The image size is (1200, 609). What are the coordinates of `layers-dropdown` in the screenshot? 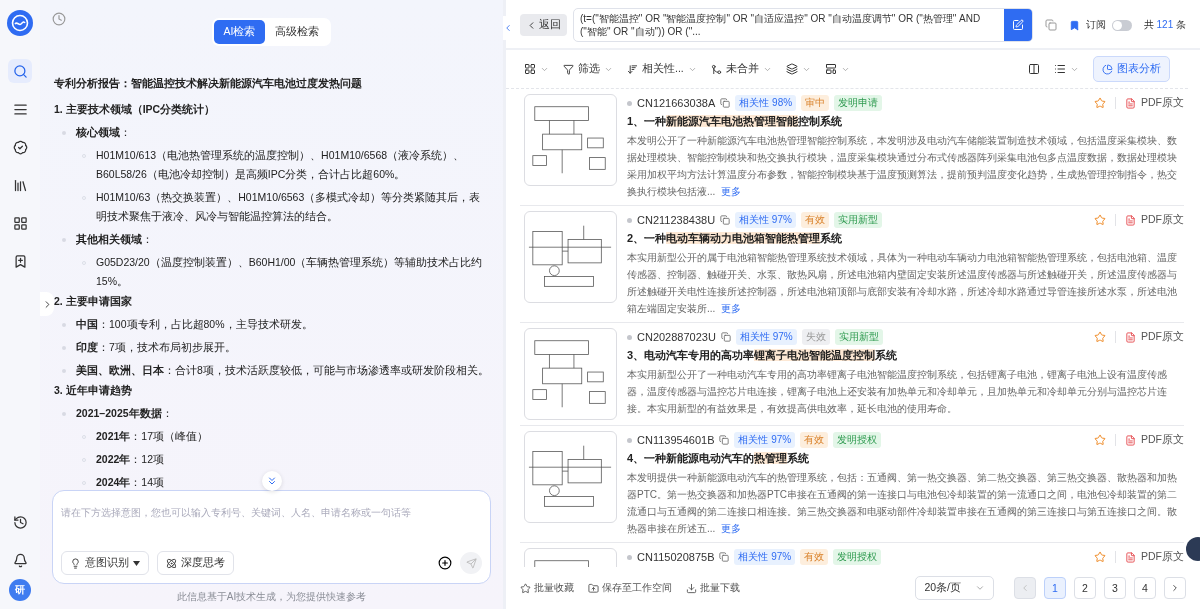 It's located at (798, 69).